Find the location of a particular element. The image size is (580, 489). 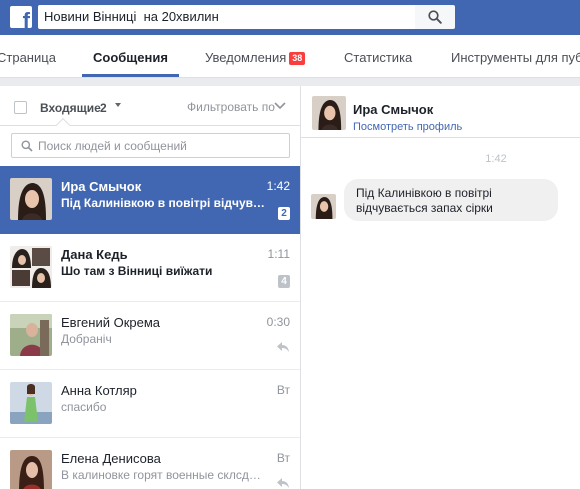

notifications-count-badge: 38 is located at coordinates (297, 58).